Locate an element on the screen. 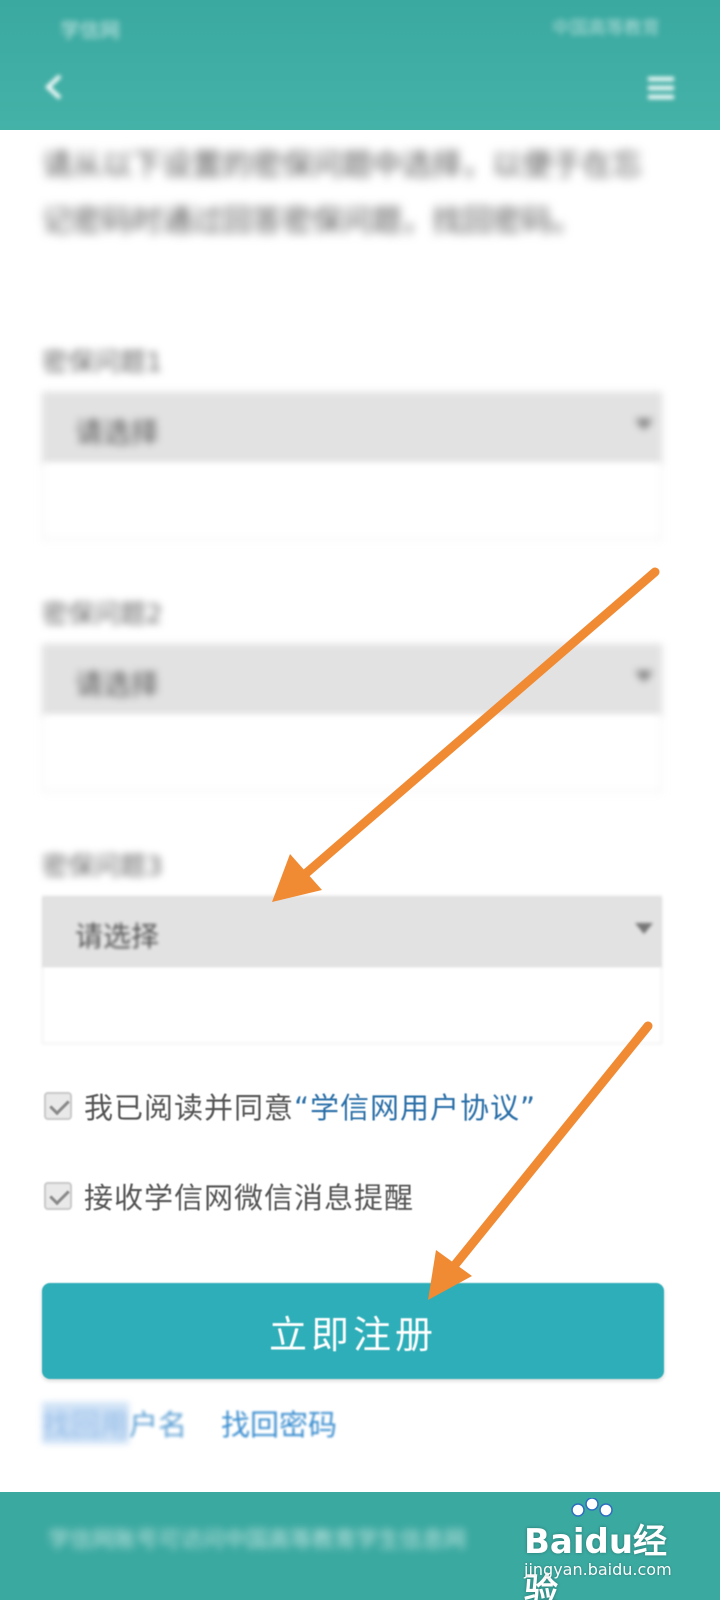 The image size is (720, 1600). question-2-select: 请选择 is located at coordinates (352, 680).